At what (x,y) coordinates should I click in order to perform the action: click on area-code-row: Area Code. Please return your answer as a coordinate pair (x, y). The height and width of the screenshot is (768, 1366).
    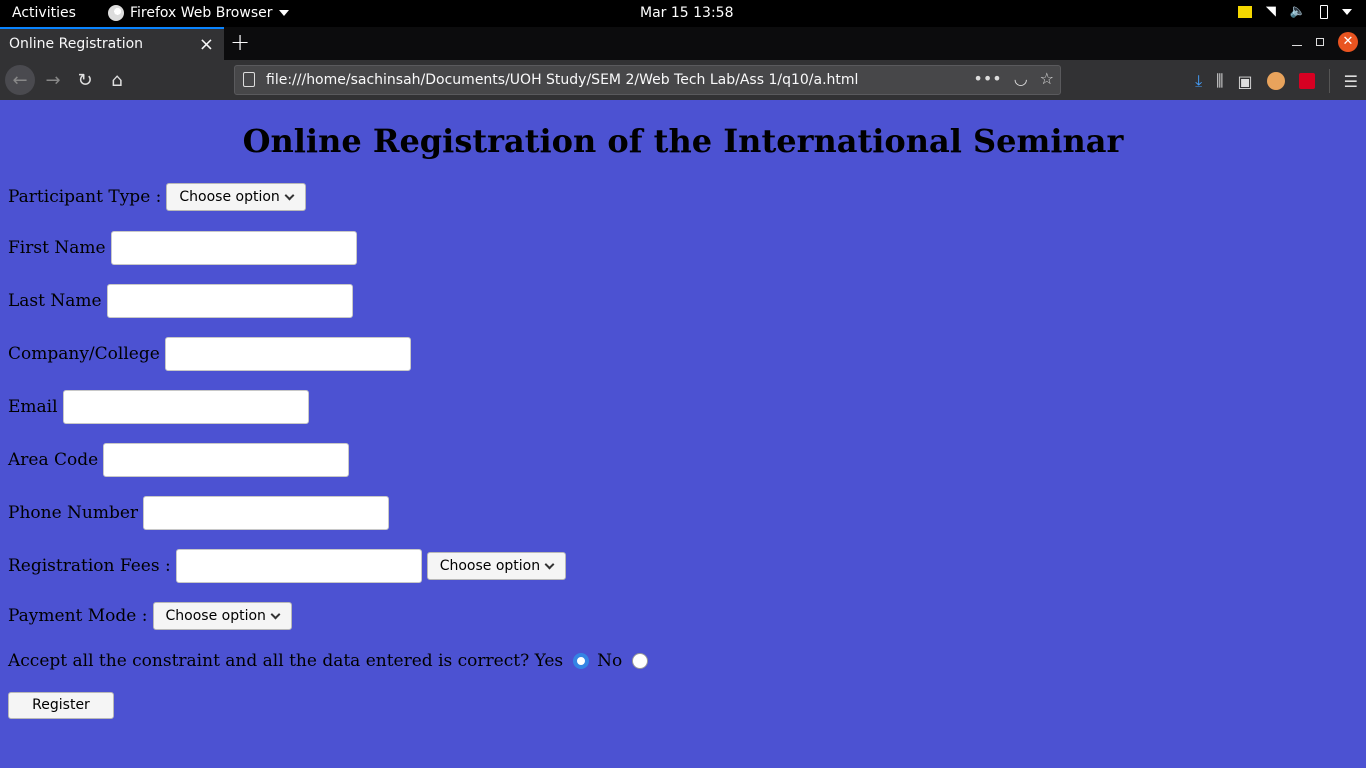
    Looking at the image, I should click on (179, 460).